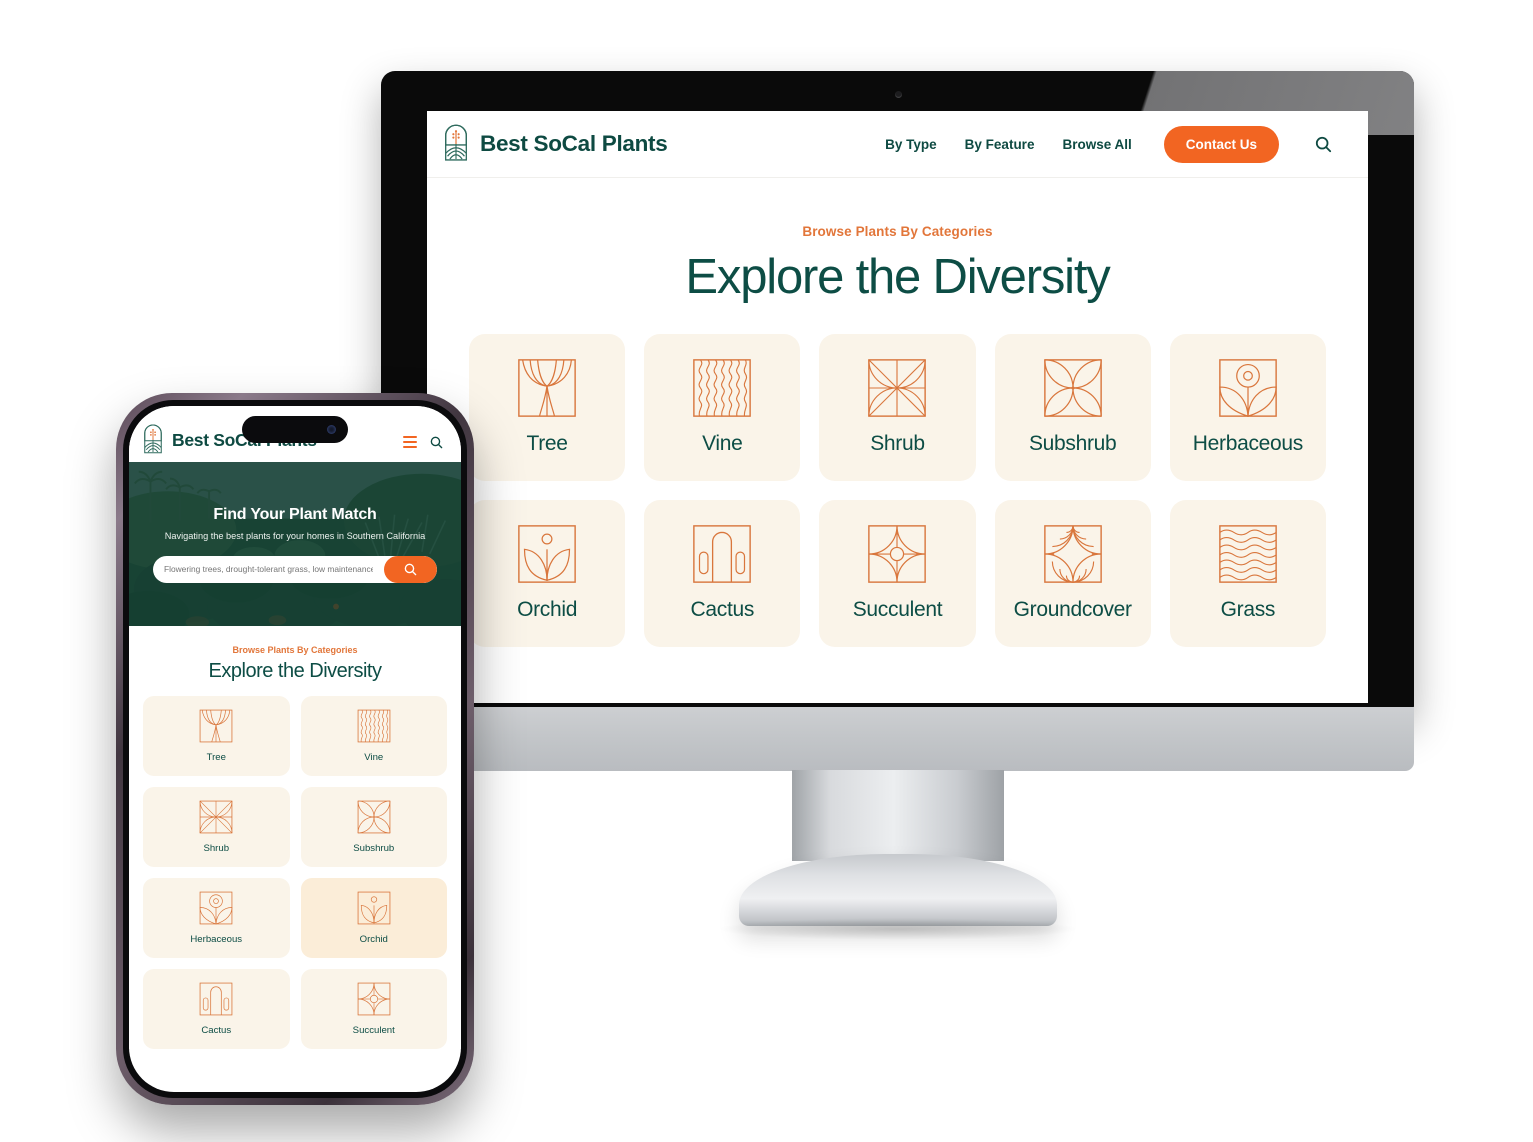 This screenshot has height=1142, width=1533. Describe the element at coordinates (268, 569) in the screenshot. I see `search-input` at that location.